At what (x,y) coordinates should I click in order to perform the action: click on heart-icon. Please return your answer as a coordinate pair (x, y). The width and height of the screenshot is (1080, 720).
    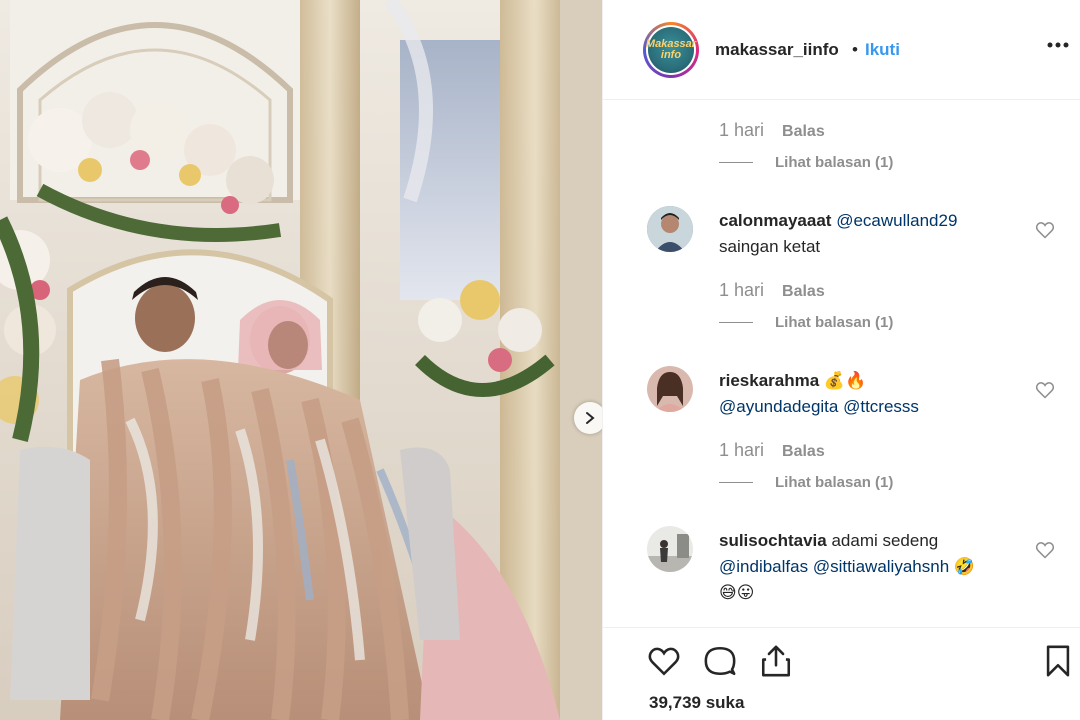
    Looking at the image, I should click on (664, 661).